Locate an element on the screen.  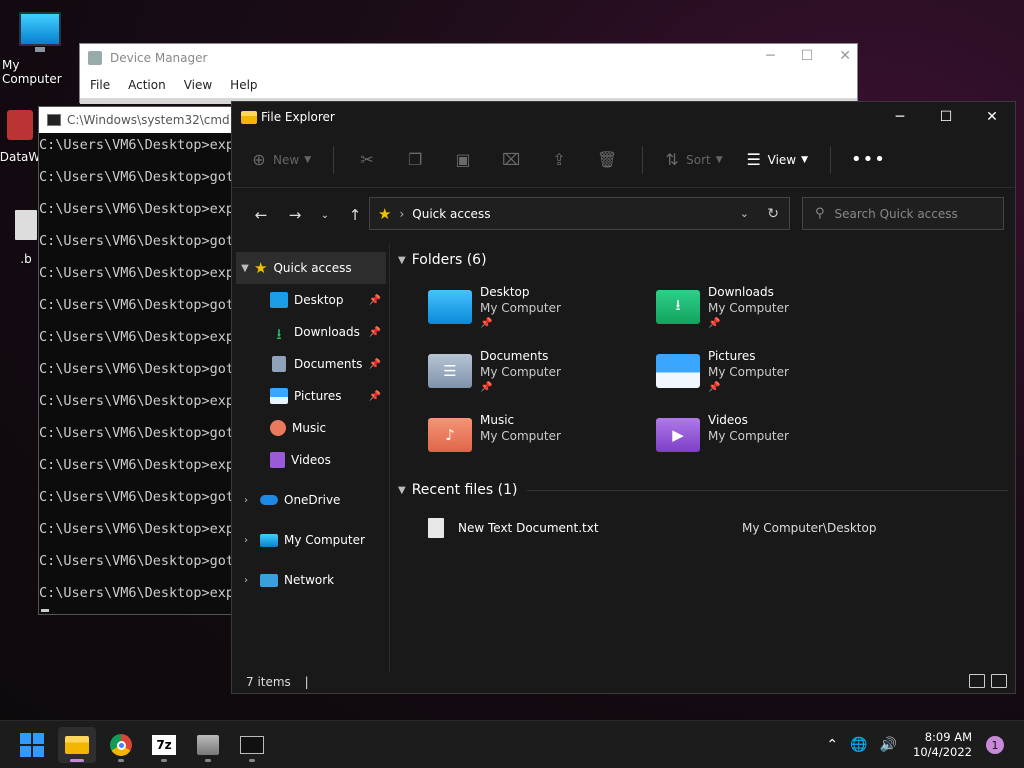
sort-label: Sort is located at coordinates (698, 159).